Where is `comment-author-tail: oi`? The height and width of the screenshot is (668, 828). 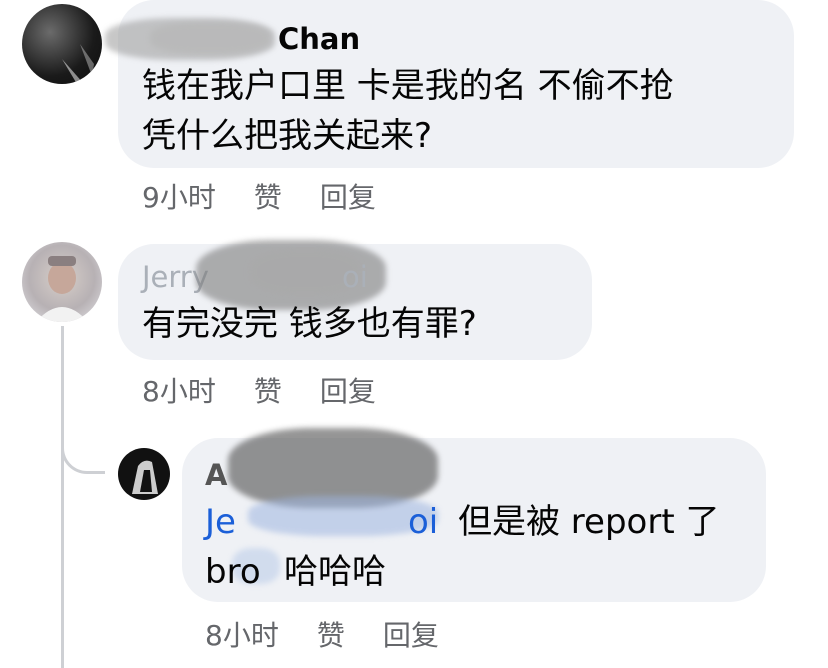
comment-author-tail: oi is located at coordinates (355, 277).